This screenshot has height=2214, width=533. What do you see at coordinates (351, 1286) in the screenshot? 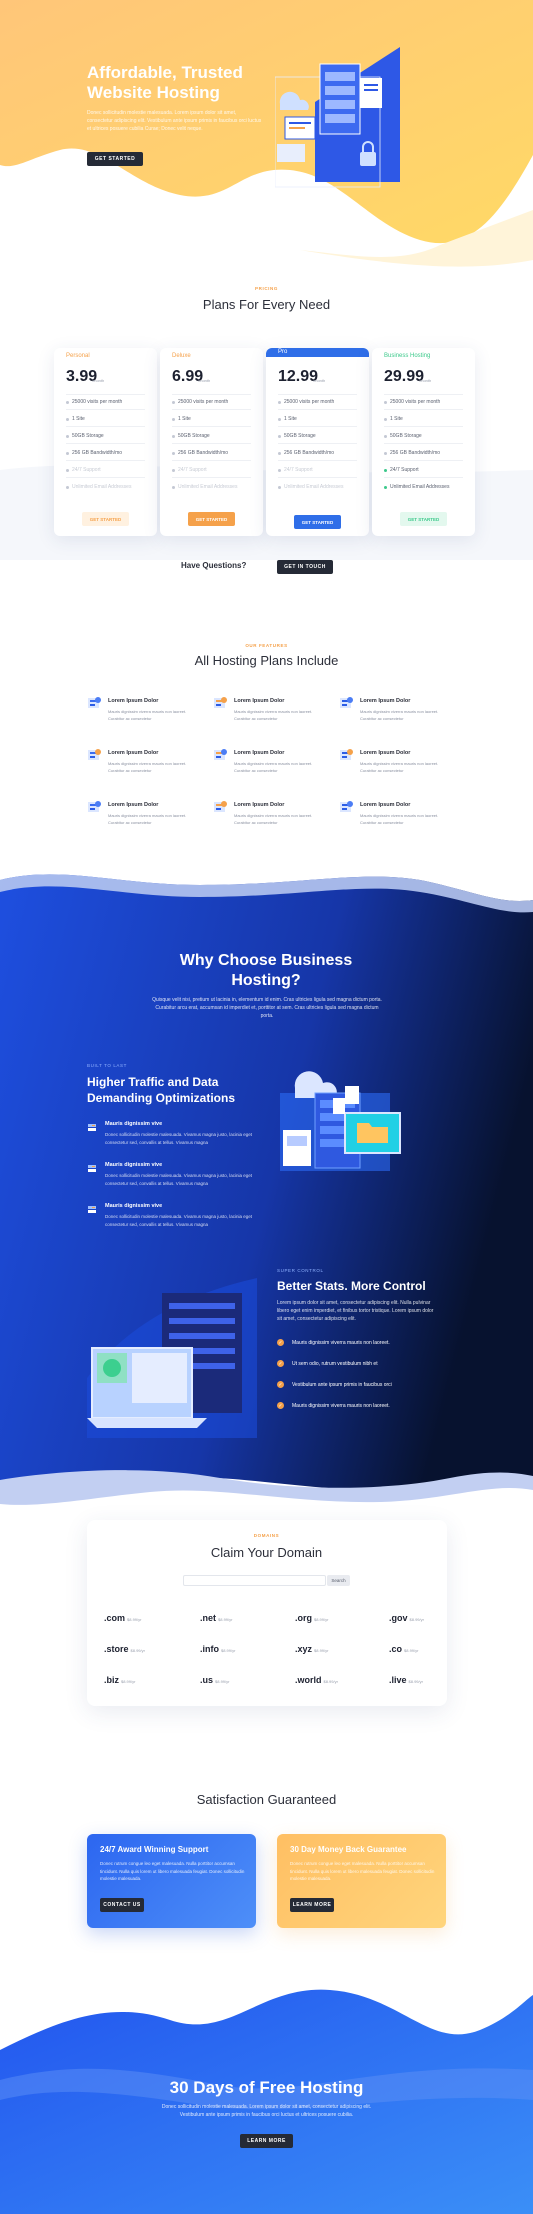
I see `stats-title: Better Stats. More Control` at bounding box center [351, 1286].